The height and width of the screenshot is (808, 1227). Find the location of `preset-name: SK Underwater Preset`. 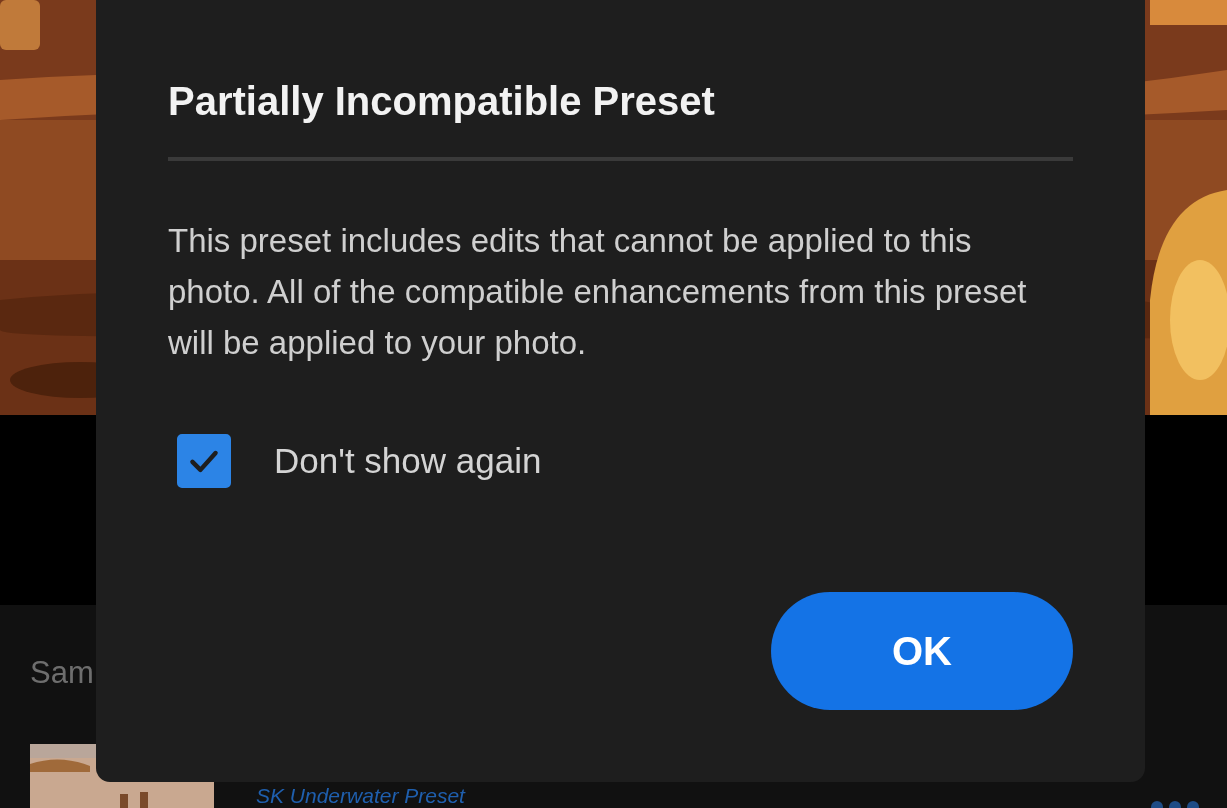

preset-name: SK Underwater Preset is located at coordinates (360, 796).